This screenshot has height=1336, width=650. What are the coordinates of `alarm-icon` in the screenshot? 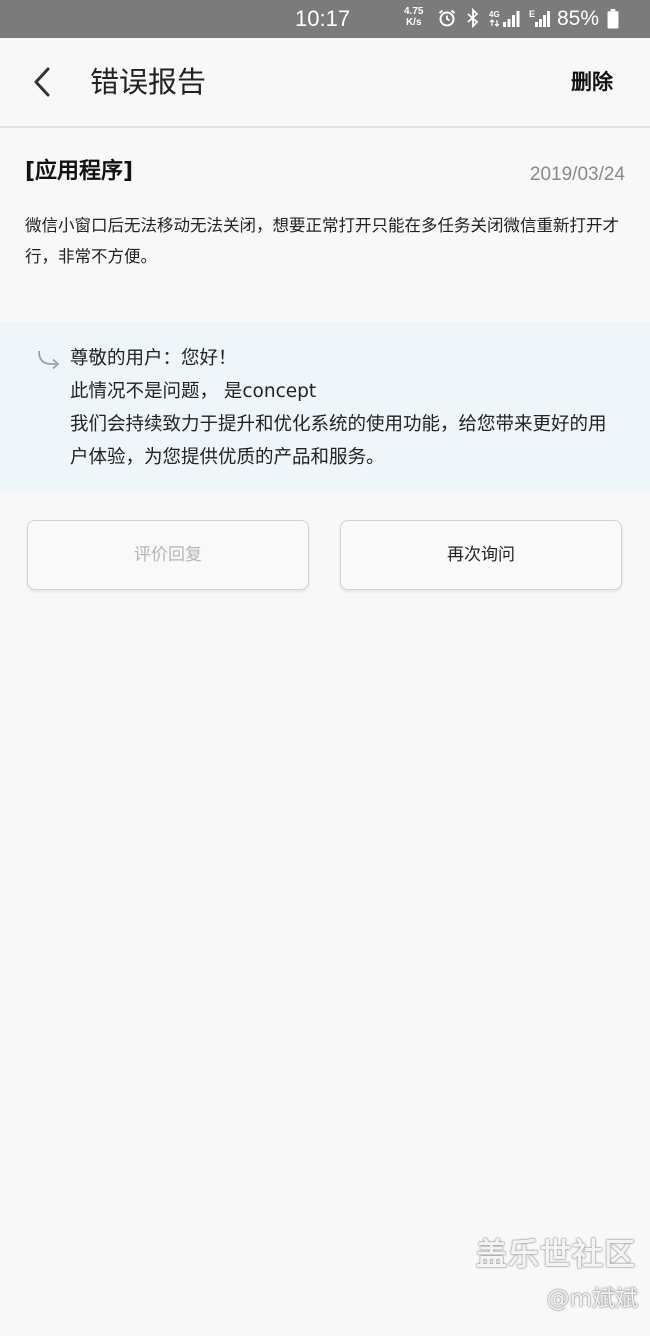 It's located at (447, 18).